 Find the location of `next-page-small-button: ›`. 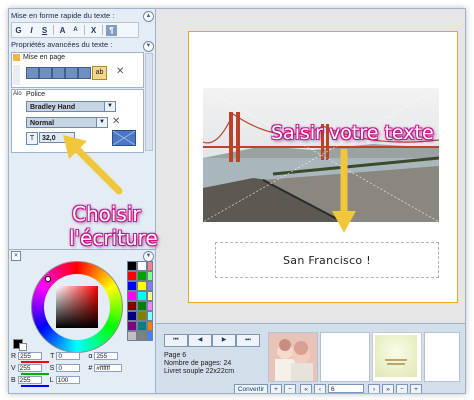

next-page-small-button: › is located at coordinates (374, 388).